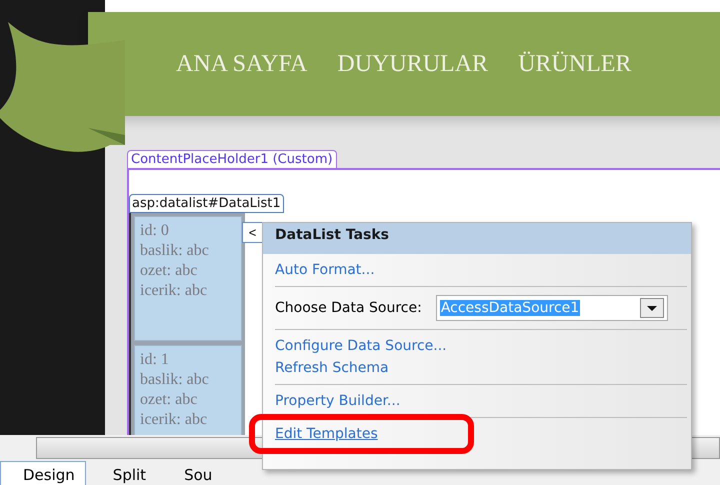 The image size is (720, 485). Describe the element at coordinates (242, 64) in the screenshot. I see `nav-link: ANA SAYFA` at that location.